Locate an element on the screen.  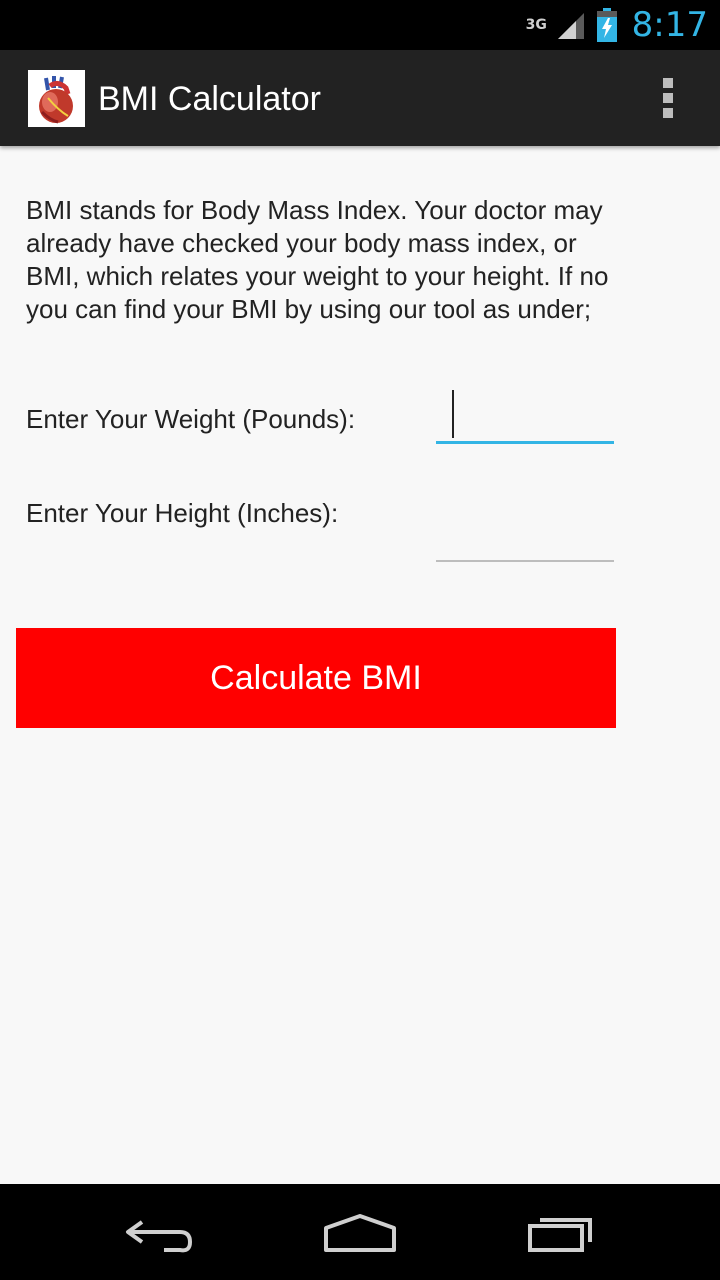
heart-icon is located at coordinates (56, 98).